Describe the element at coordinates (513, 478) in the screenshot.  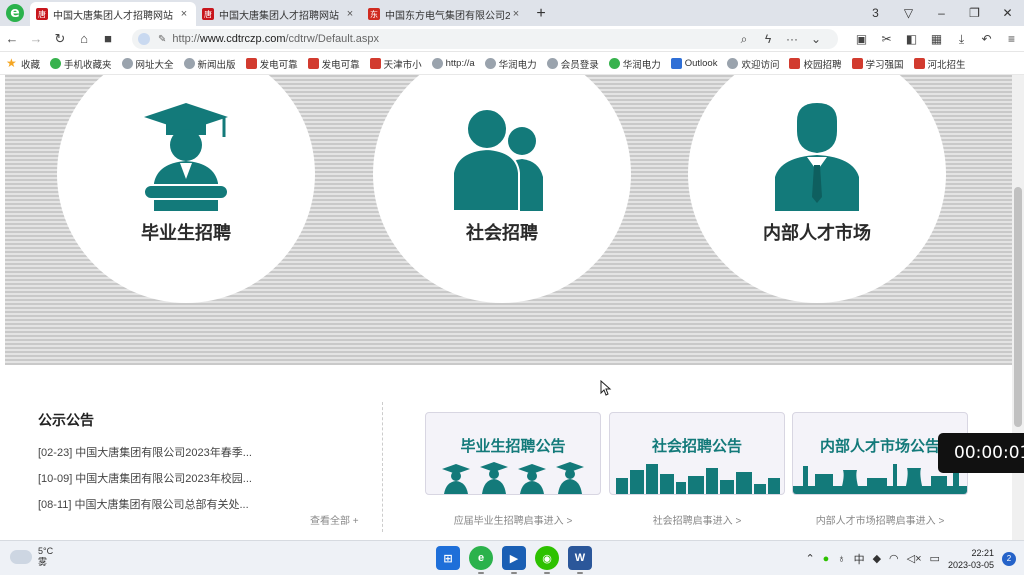
I see `graduates-silhouette-icon` at that location.